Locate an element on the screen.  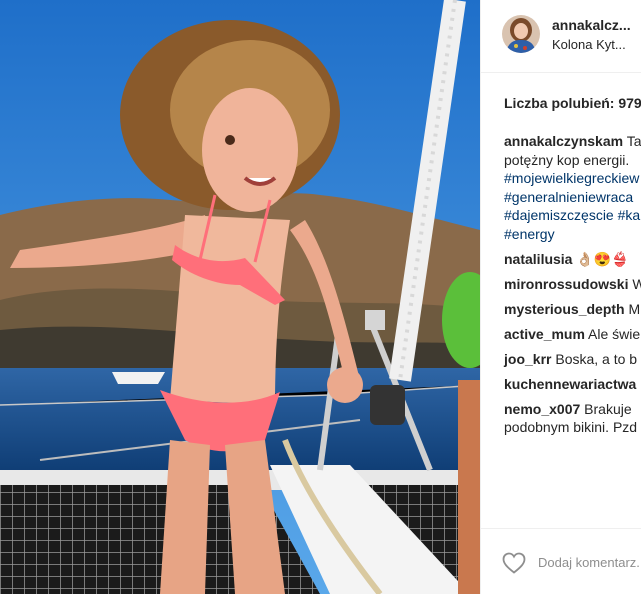
comment-author: mironrossudowski is located at coordinates (566, 284).